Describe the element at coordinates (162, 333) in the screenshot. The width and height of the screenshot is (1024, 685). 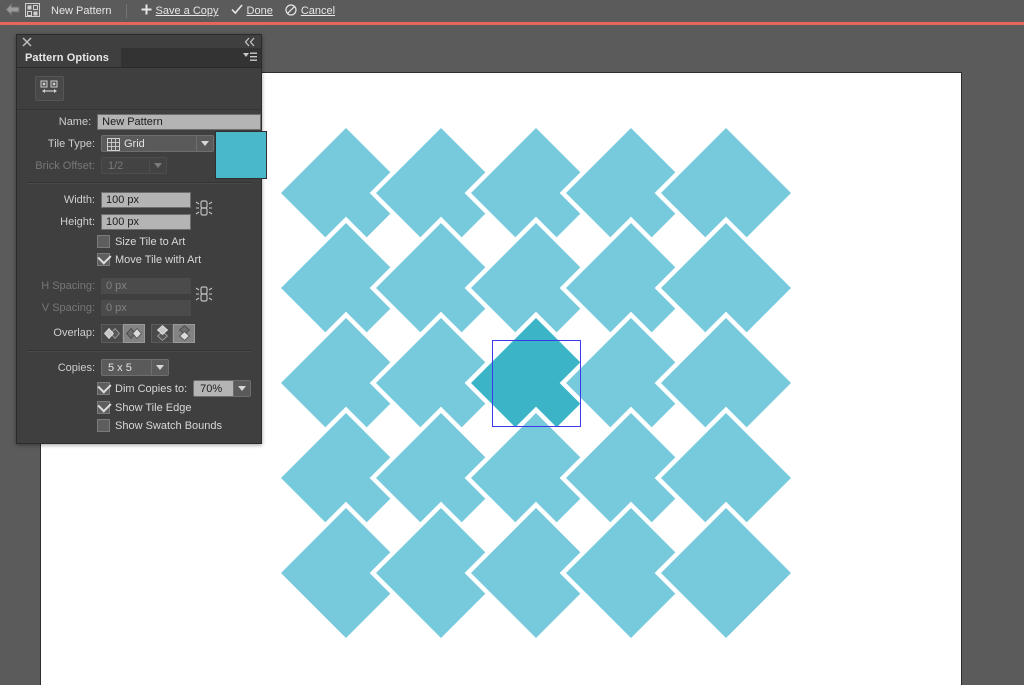
I see `overlap-top-in-front-button` at that location.